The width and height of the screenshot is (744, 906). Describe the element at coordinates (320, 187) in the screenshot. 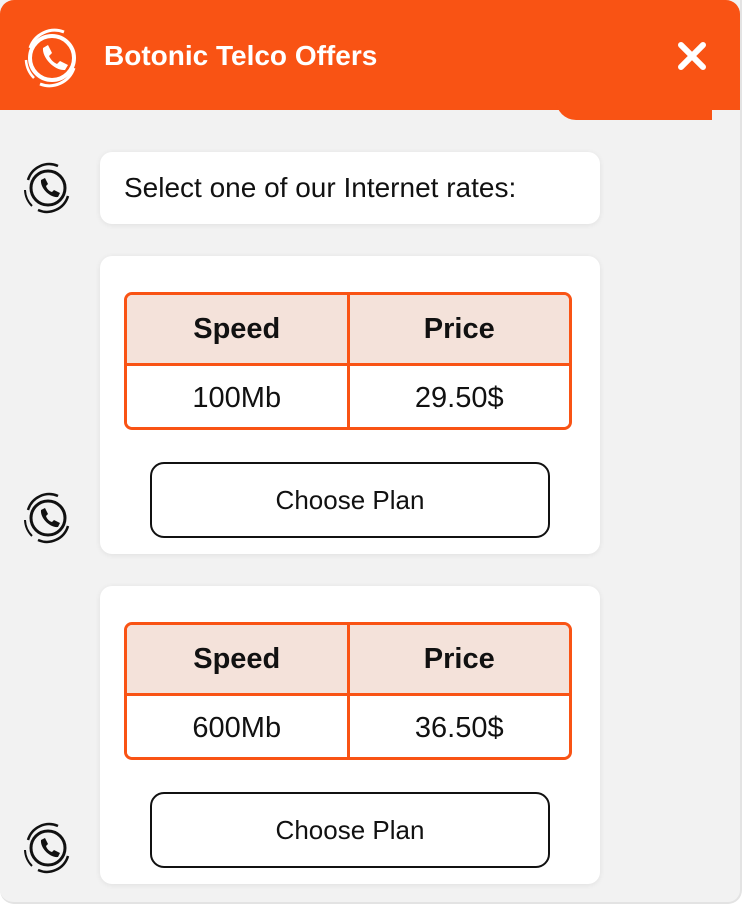

I see `message-text: Select one of our Internet rates:` at that location.